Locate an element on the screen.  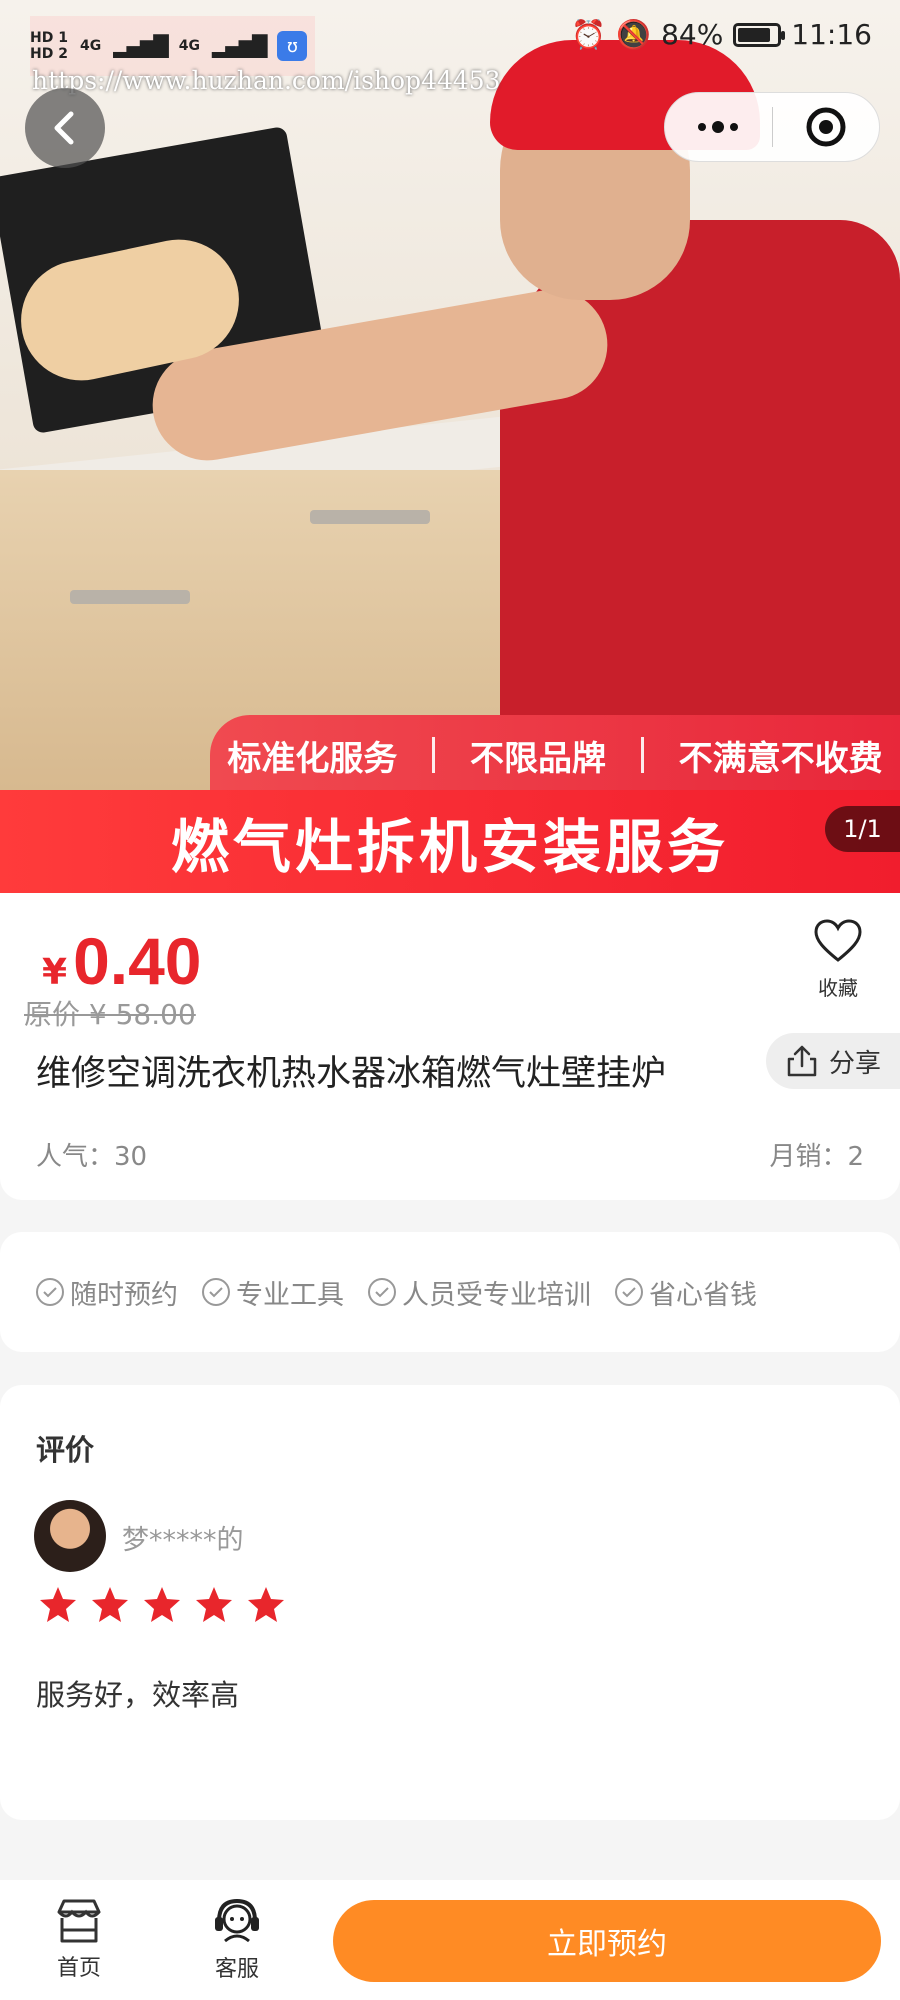
headset-agent-icon is located at coordinates (237, 1920).